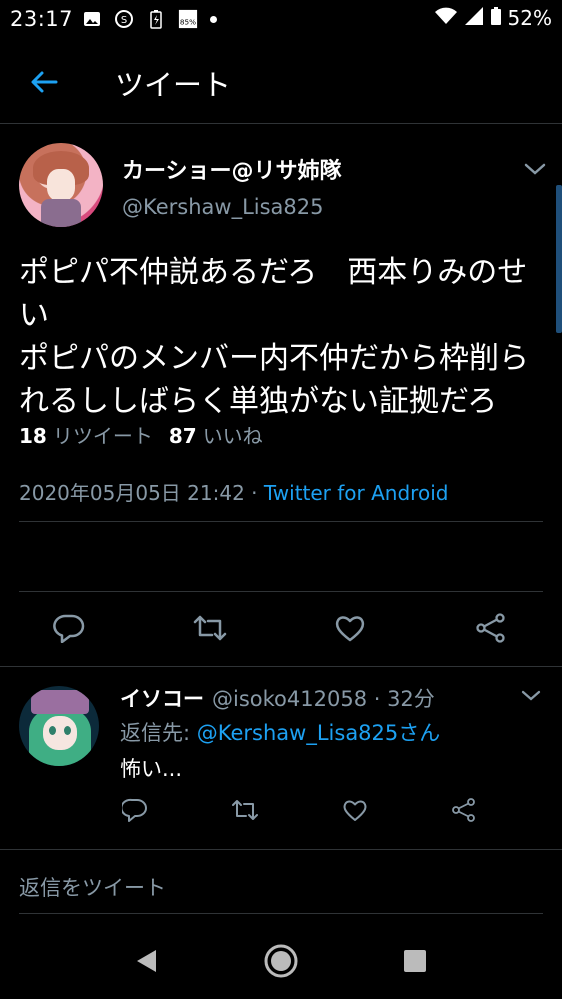  What do you see at coordinates (281, 810) in the screenshot?
I see `reply-actions` at bounding box center [281, 810].